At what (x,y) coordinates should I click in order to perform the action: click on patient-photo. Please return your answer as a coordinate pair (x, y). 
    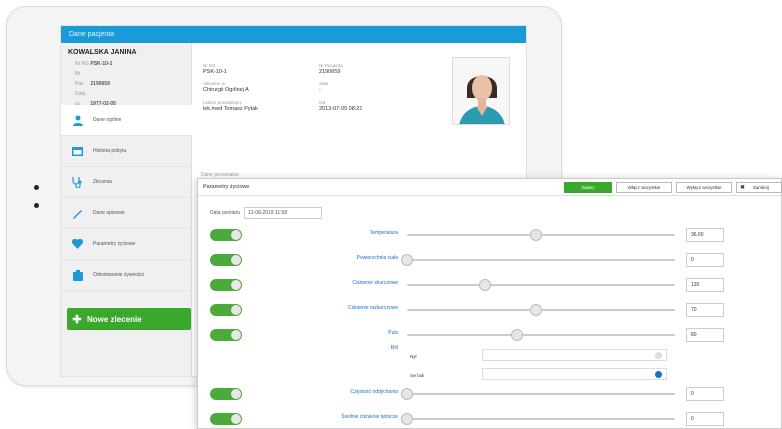
    Looking at the image, I should click on (481, 91).